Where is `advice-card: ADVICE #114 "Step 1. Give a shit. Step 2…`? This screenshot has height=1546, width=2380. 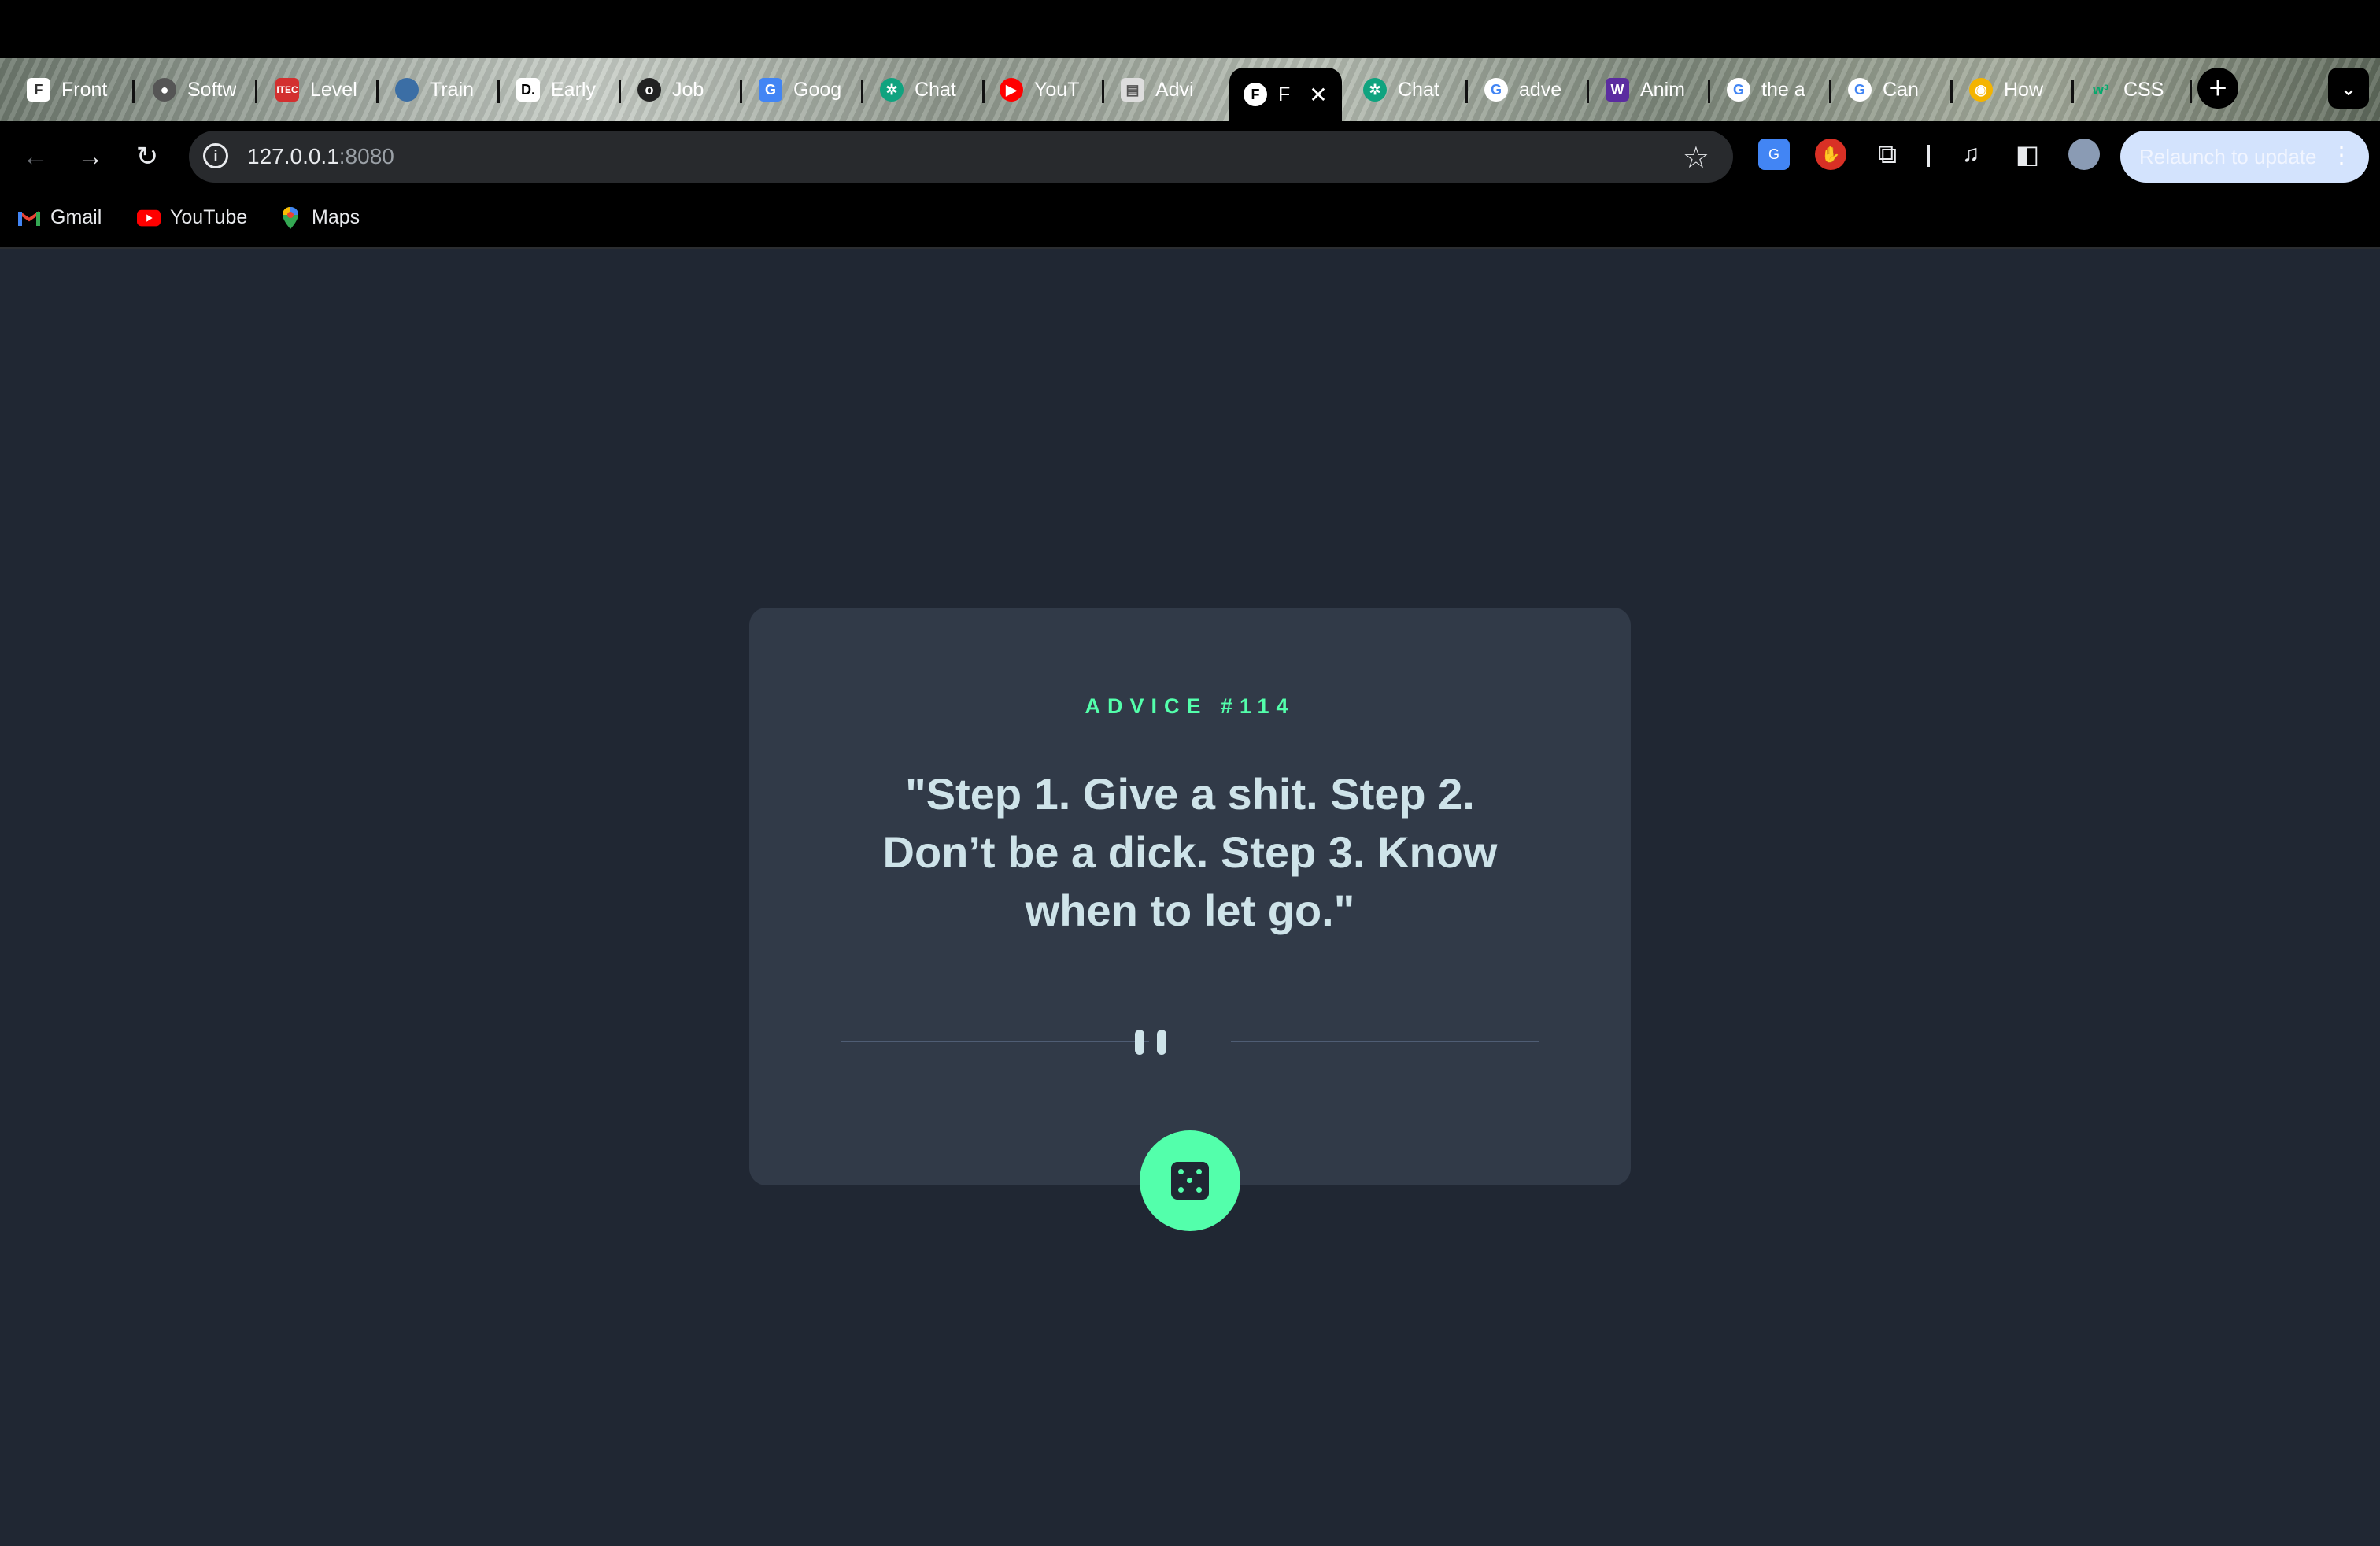
advice-card: ADVICE #114 "Step 1. Give a shit. Step 2… is located at coordinates (1190, 896).